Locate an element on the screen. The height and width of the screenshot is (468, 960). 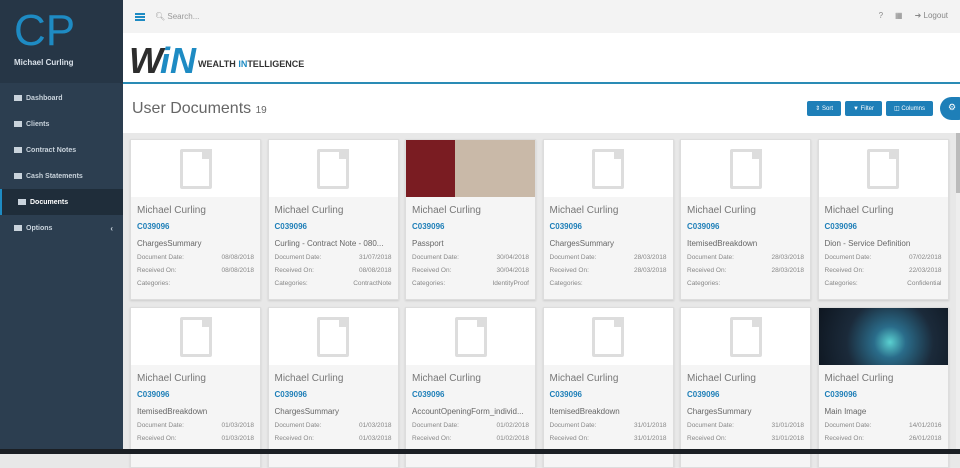
received-date: 01/03/2018 is located at coordinates (375, 438).